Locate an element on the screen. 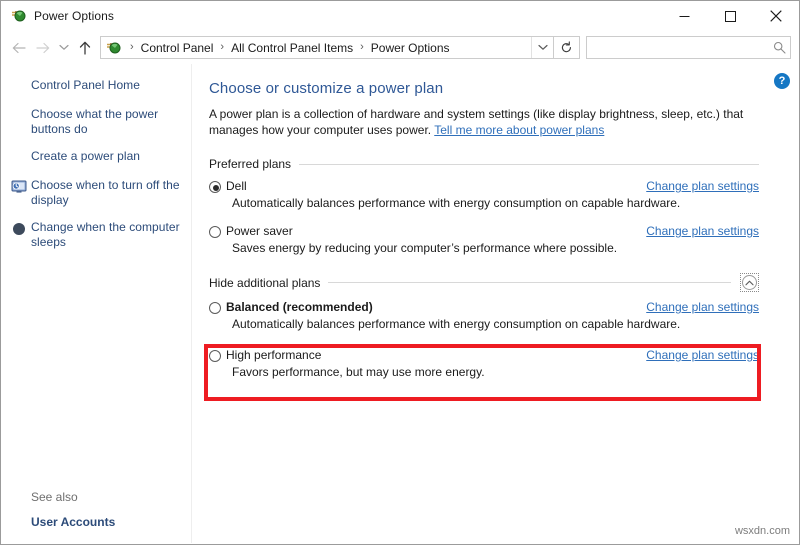  see-also-section: See also User Accounts is located at coordinates (96, 509).